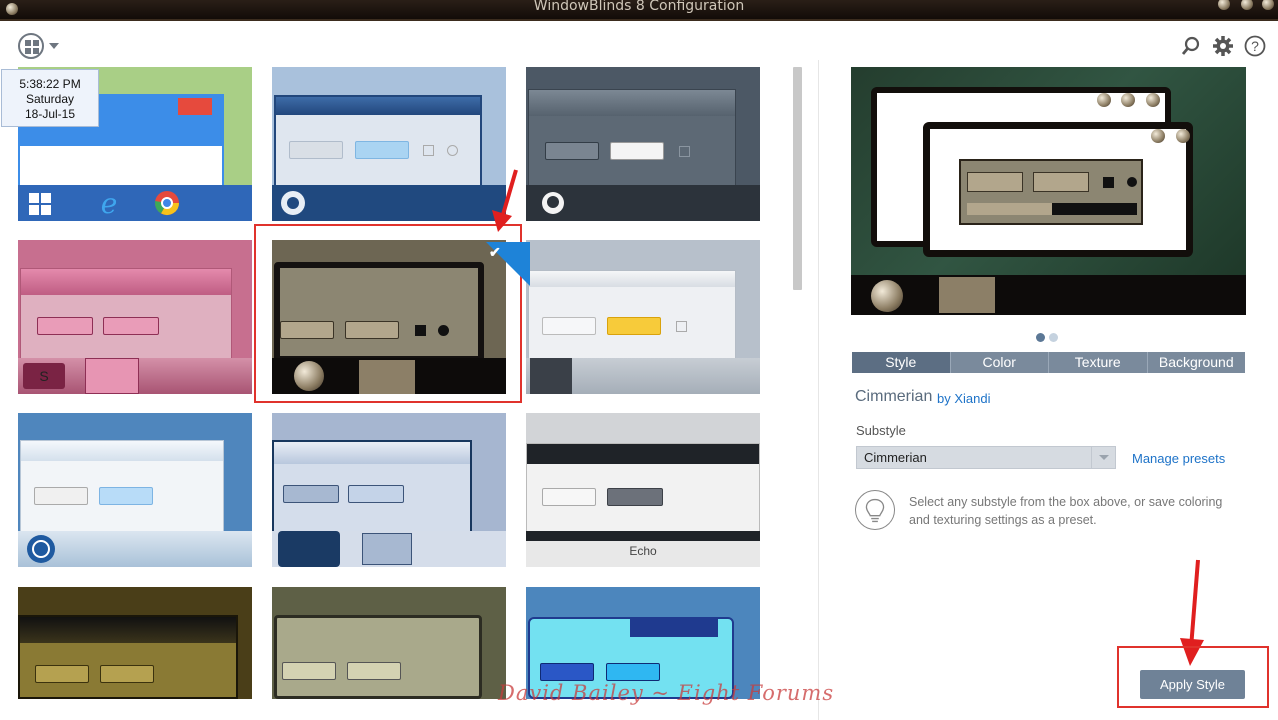 This screenshot has height=720, width=1278. I want to click on substyle-label: Substyle, so click(881, 430).